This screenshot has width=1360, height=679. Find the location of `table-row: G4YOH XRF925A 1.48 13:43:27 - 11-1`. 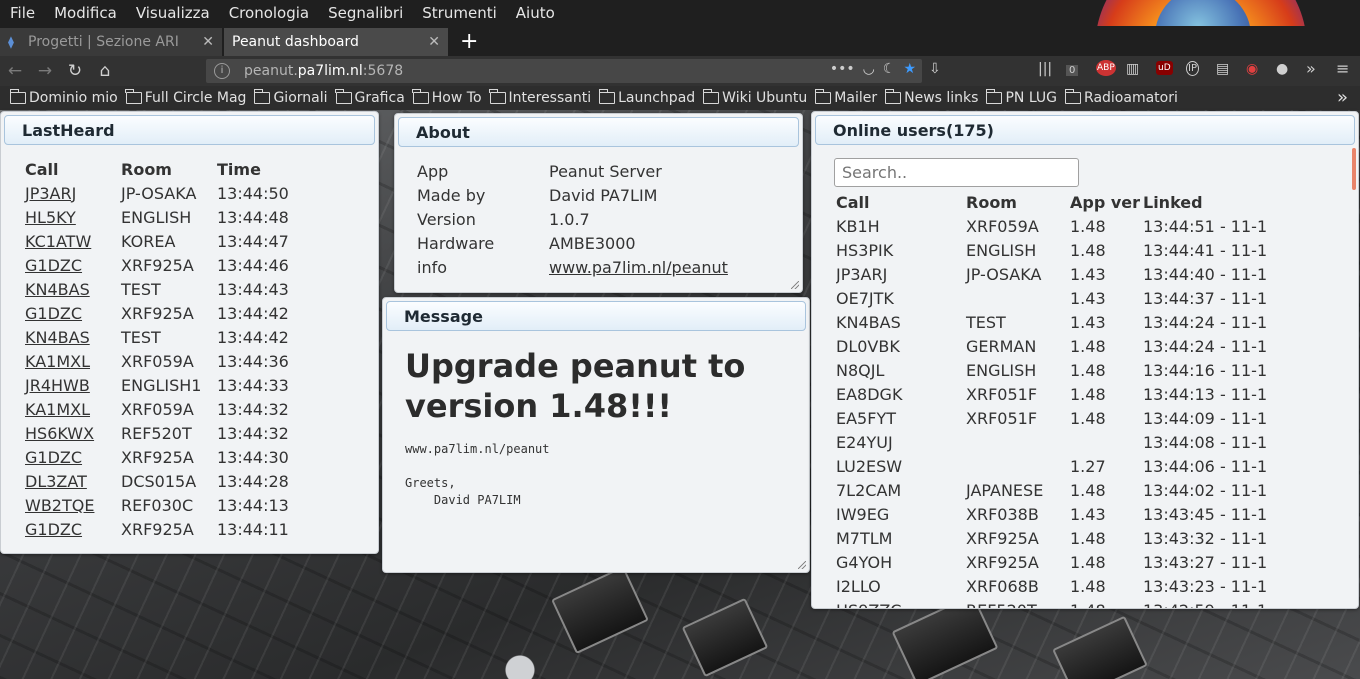

table-row: G4YOH XRF925A 1.48 13:43:27 - 11-1 is located at coordinates (1051, 562).